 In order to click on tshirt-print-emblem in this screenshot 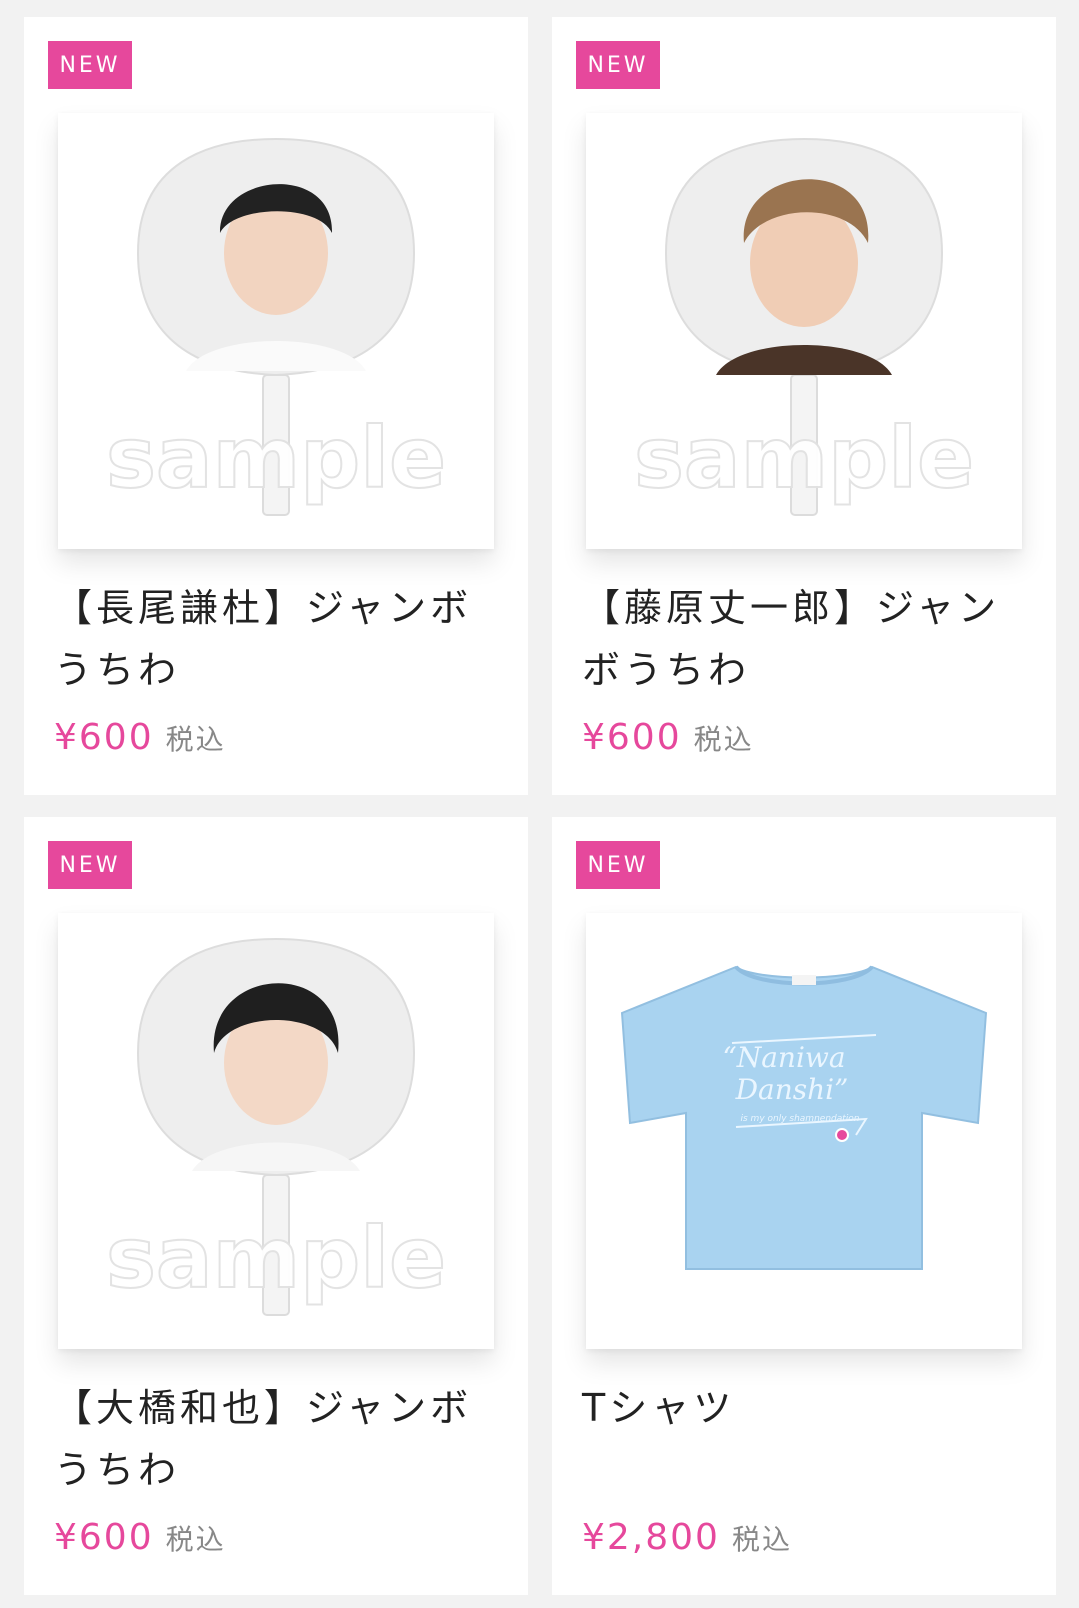, I will do `click(842, 1135)`.